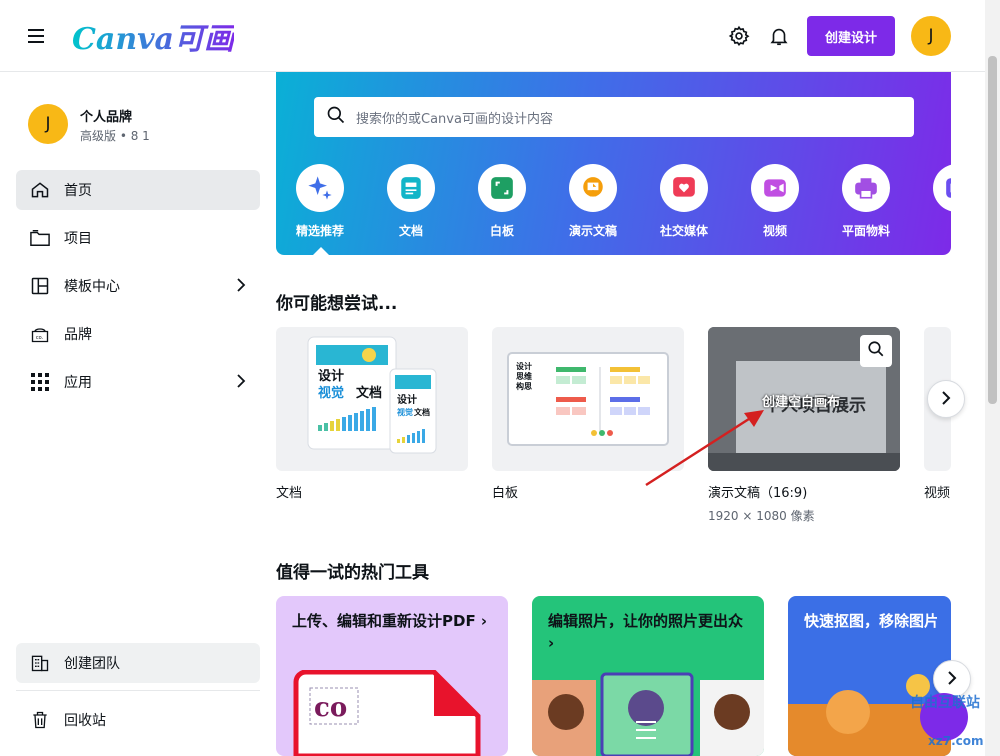  Describe the element at coordinates (320, 188) in the screenshot. I see `sparkle-icon` at that location.